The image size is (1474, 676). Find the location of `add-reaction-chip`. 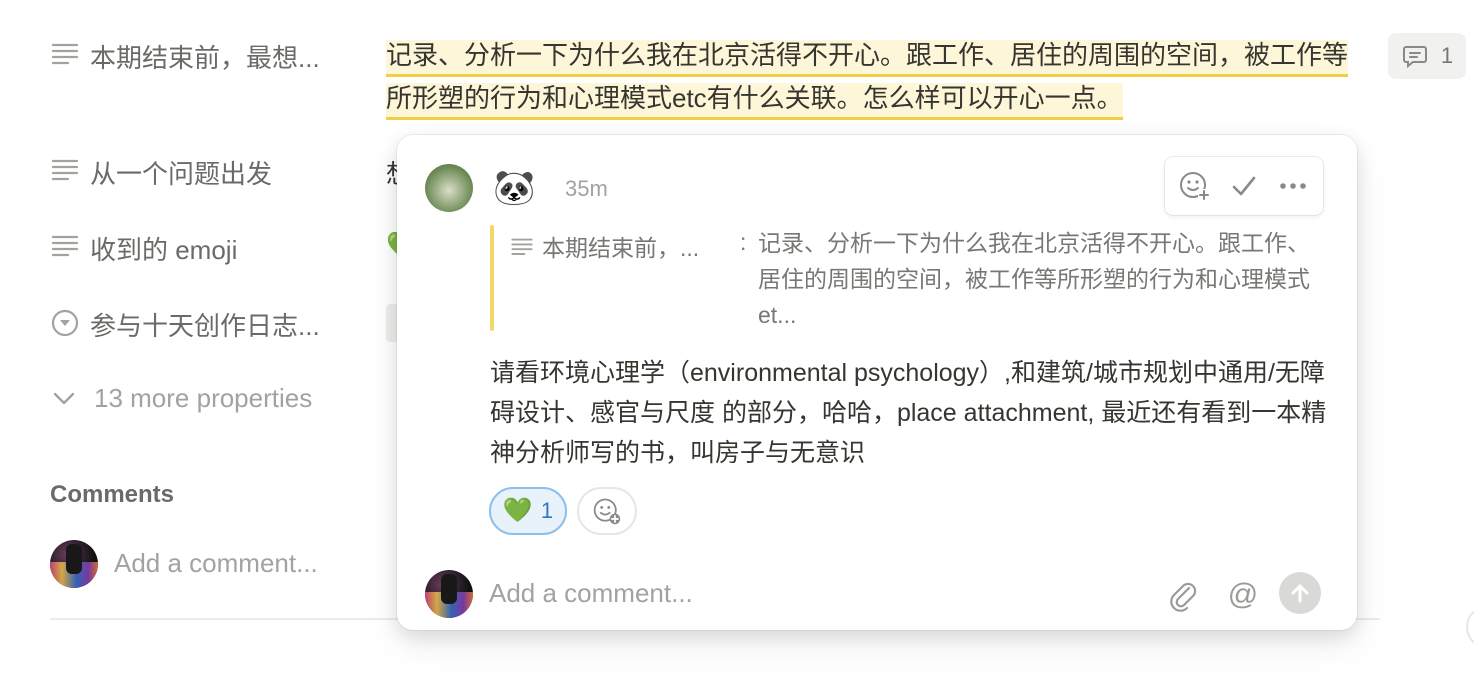

add-reaction-chip is located at coordinates (607, 511).